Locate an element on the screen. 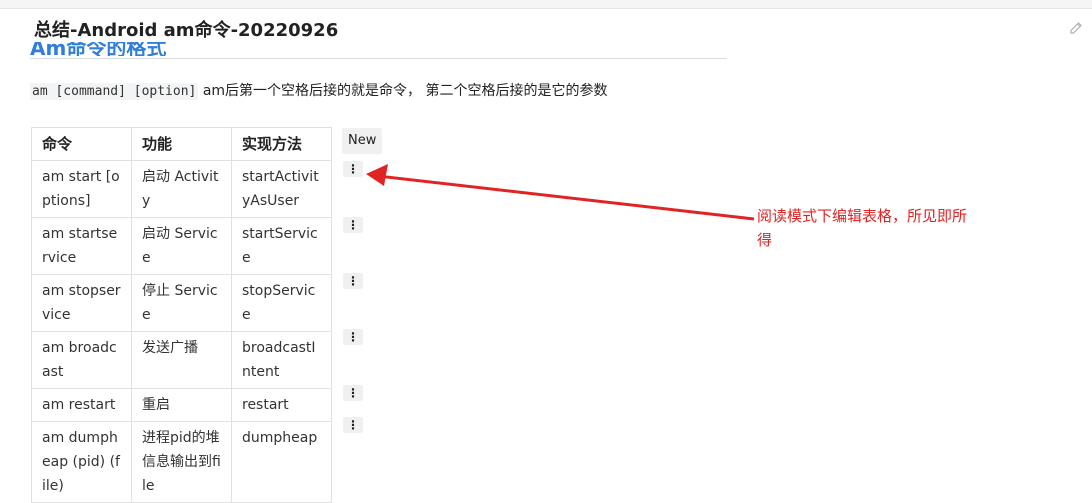 The height and width of the screenshot is (503, 1092). cell-function: 重启 is located at coordinates (181, 405).